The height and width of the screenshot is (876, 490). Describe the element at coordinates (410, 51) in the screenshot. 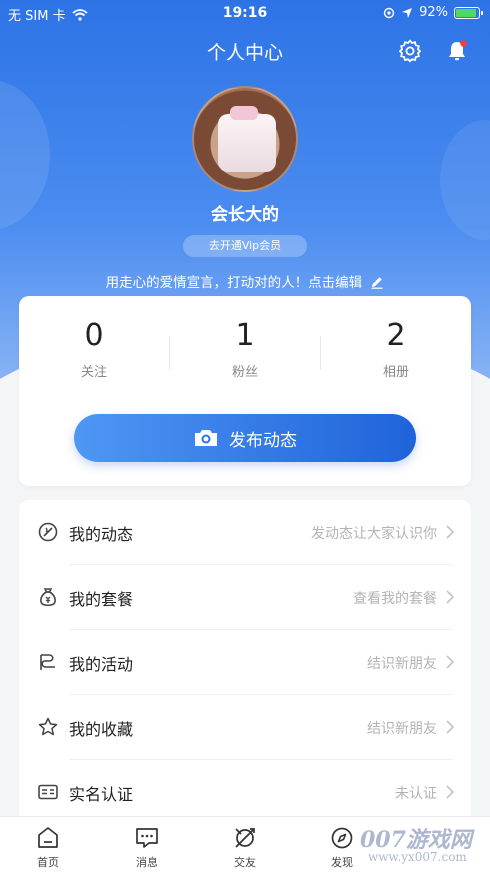

I see `settings-icon` at that location.